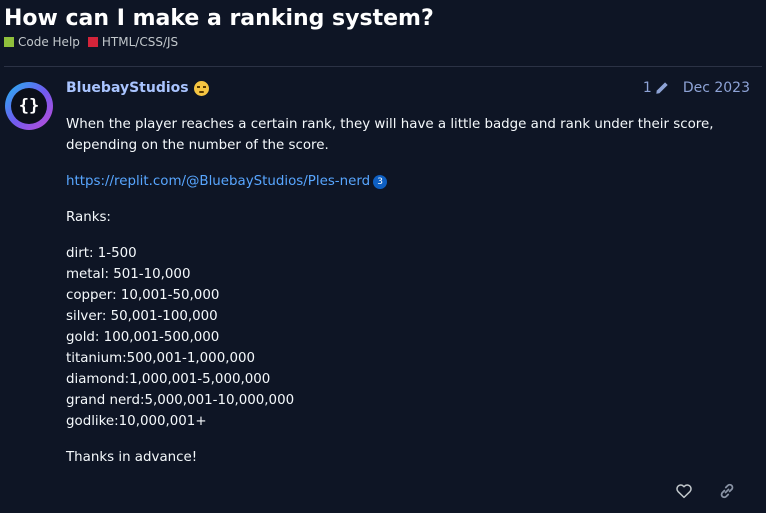  I want to click on avatar: {}, so click(29, 106).